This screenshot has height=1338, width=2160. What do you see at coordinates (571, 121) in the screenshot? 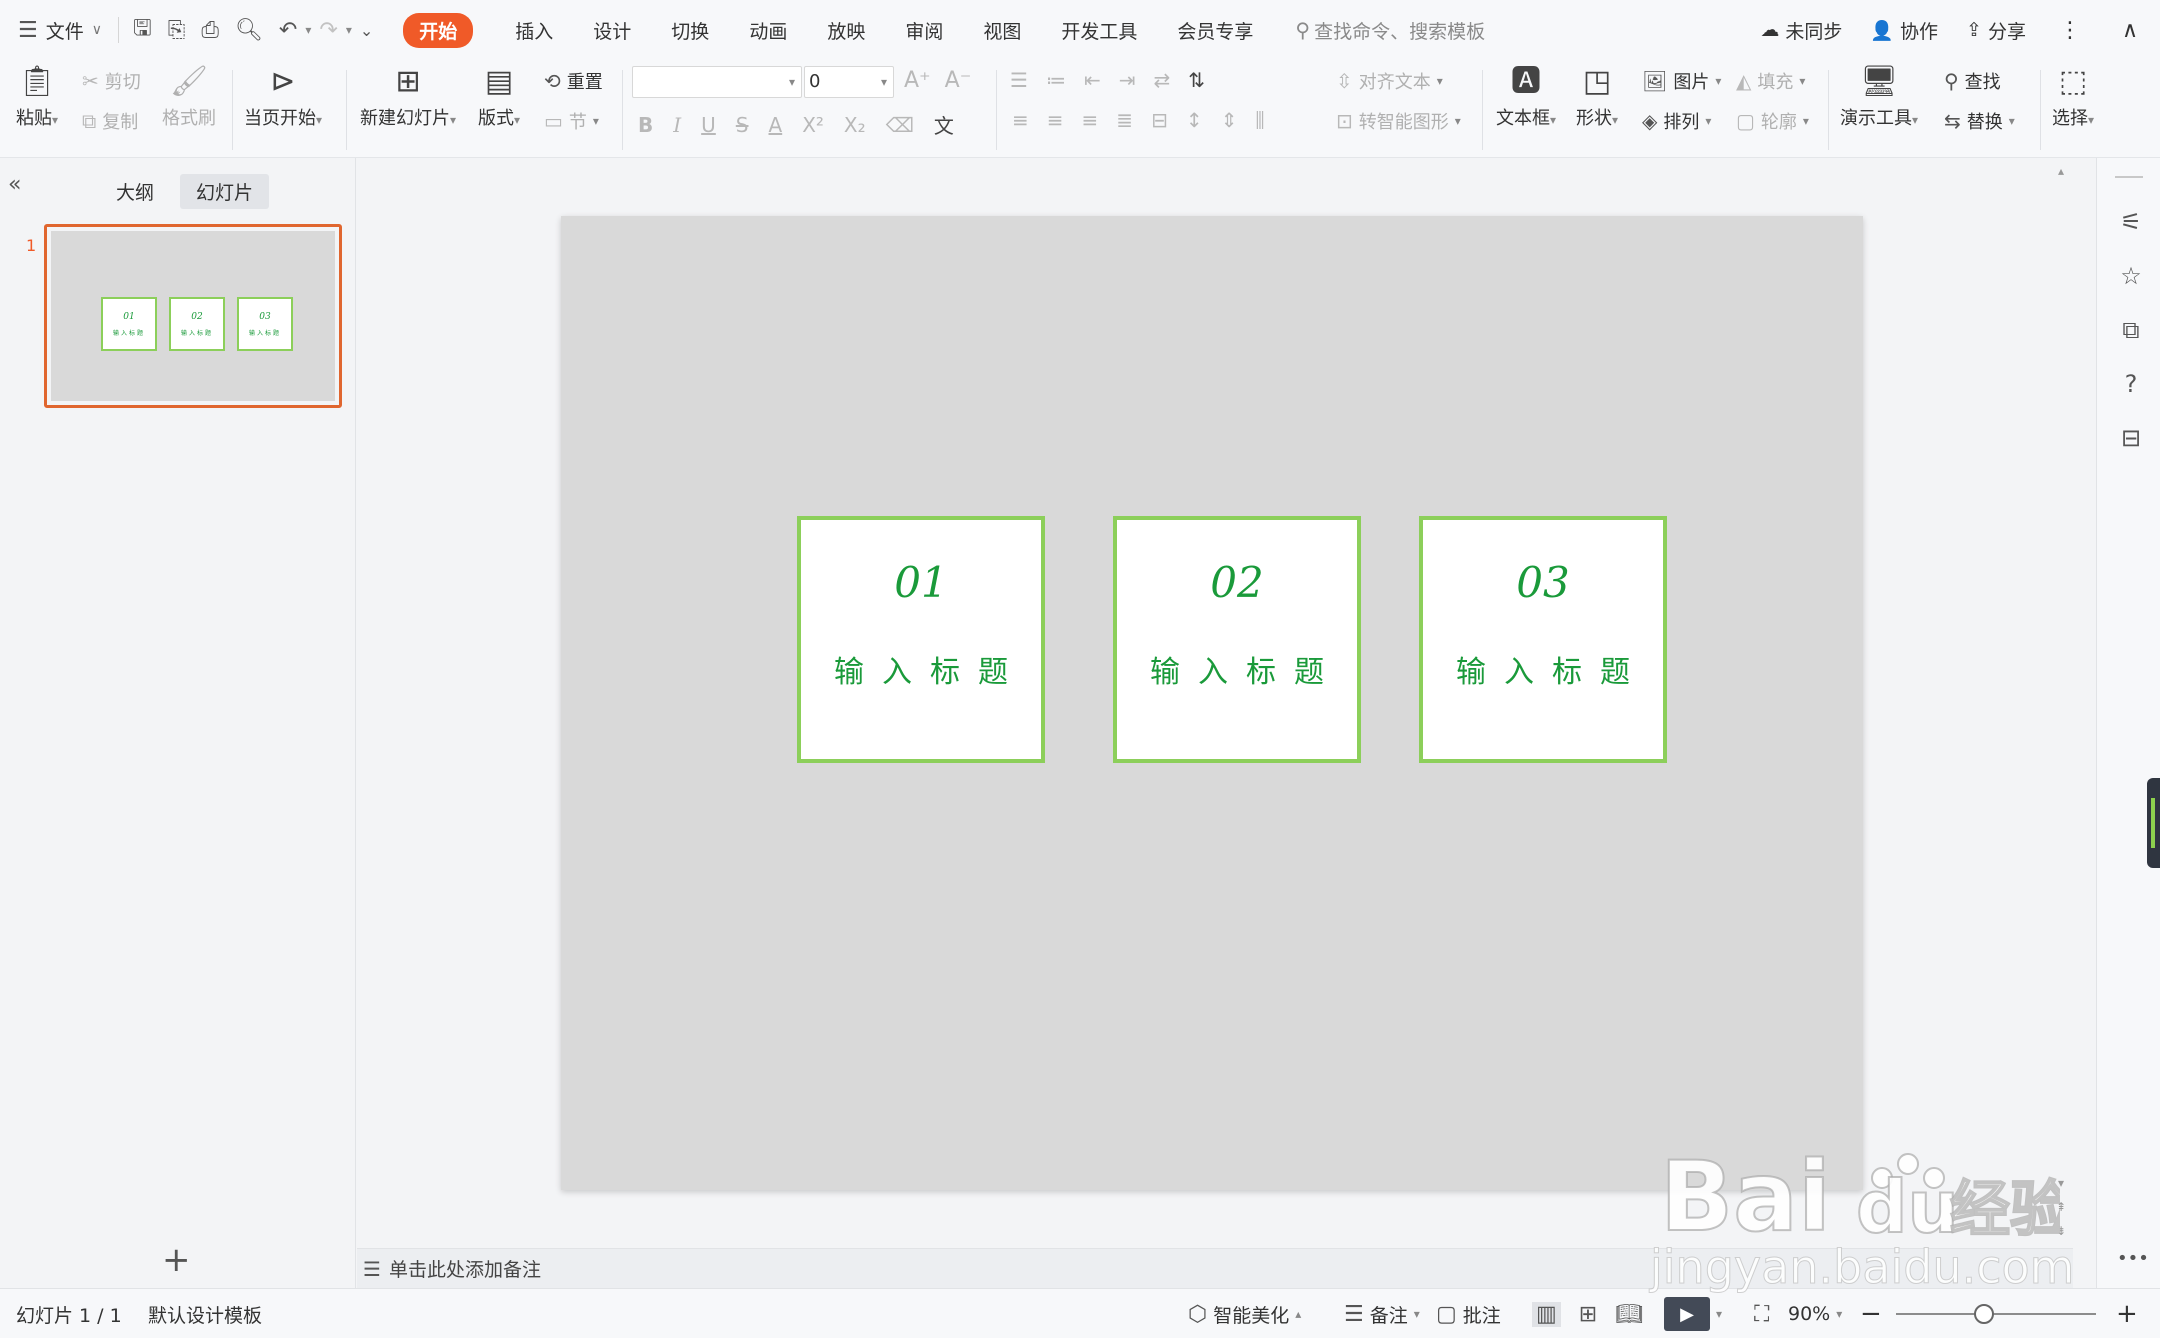
I see `section-button: ▭ 节 ▾` at bounding box center [571, 121].